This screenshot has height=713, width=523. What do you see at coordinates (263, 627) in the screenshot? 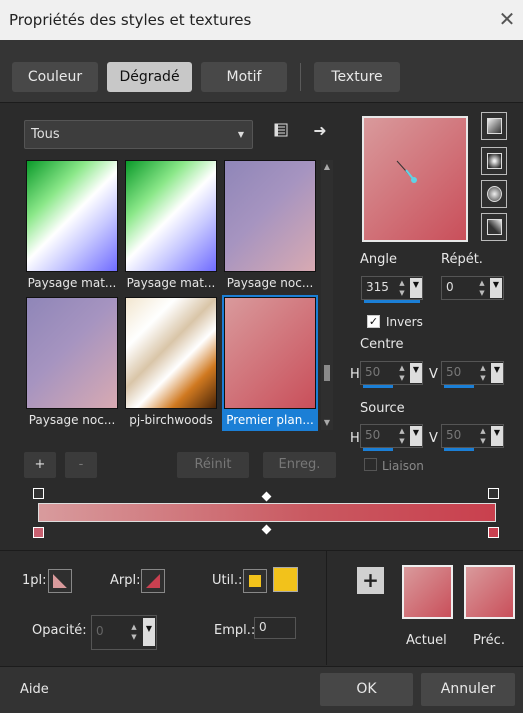
I see `location-value: 0` at bounding box center [263, 627].